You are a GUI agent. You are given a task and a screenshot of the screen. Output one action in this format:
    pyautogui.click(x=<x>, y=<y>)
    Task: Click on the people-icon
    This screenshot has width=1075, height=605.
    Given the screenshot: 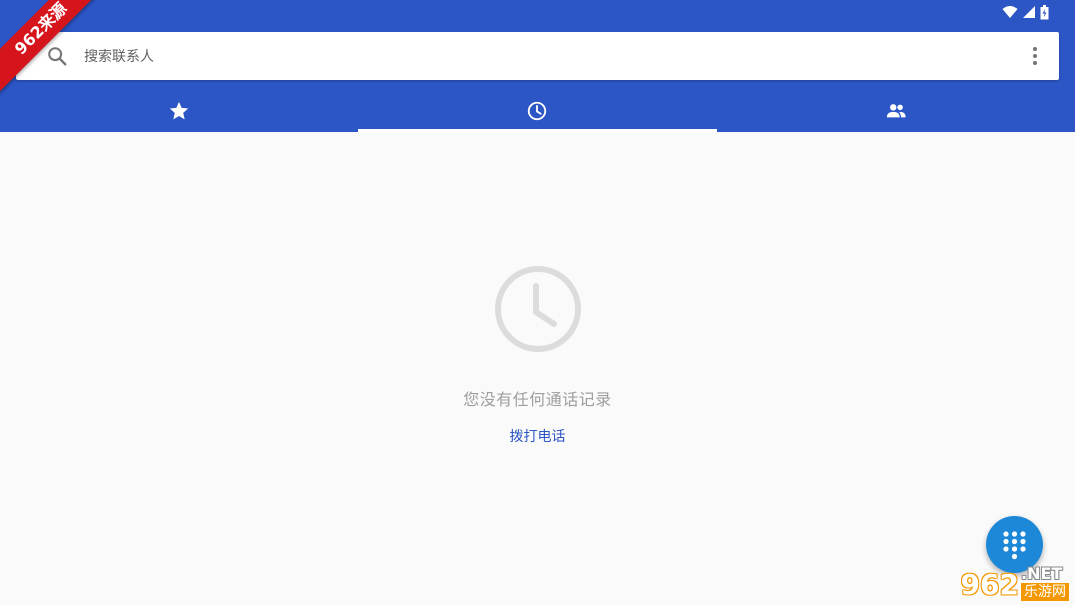 What is the action you would take?
    pyautogui.click(x=896, y=110)
    